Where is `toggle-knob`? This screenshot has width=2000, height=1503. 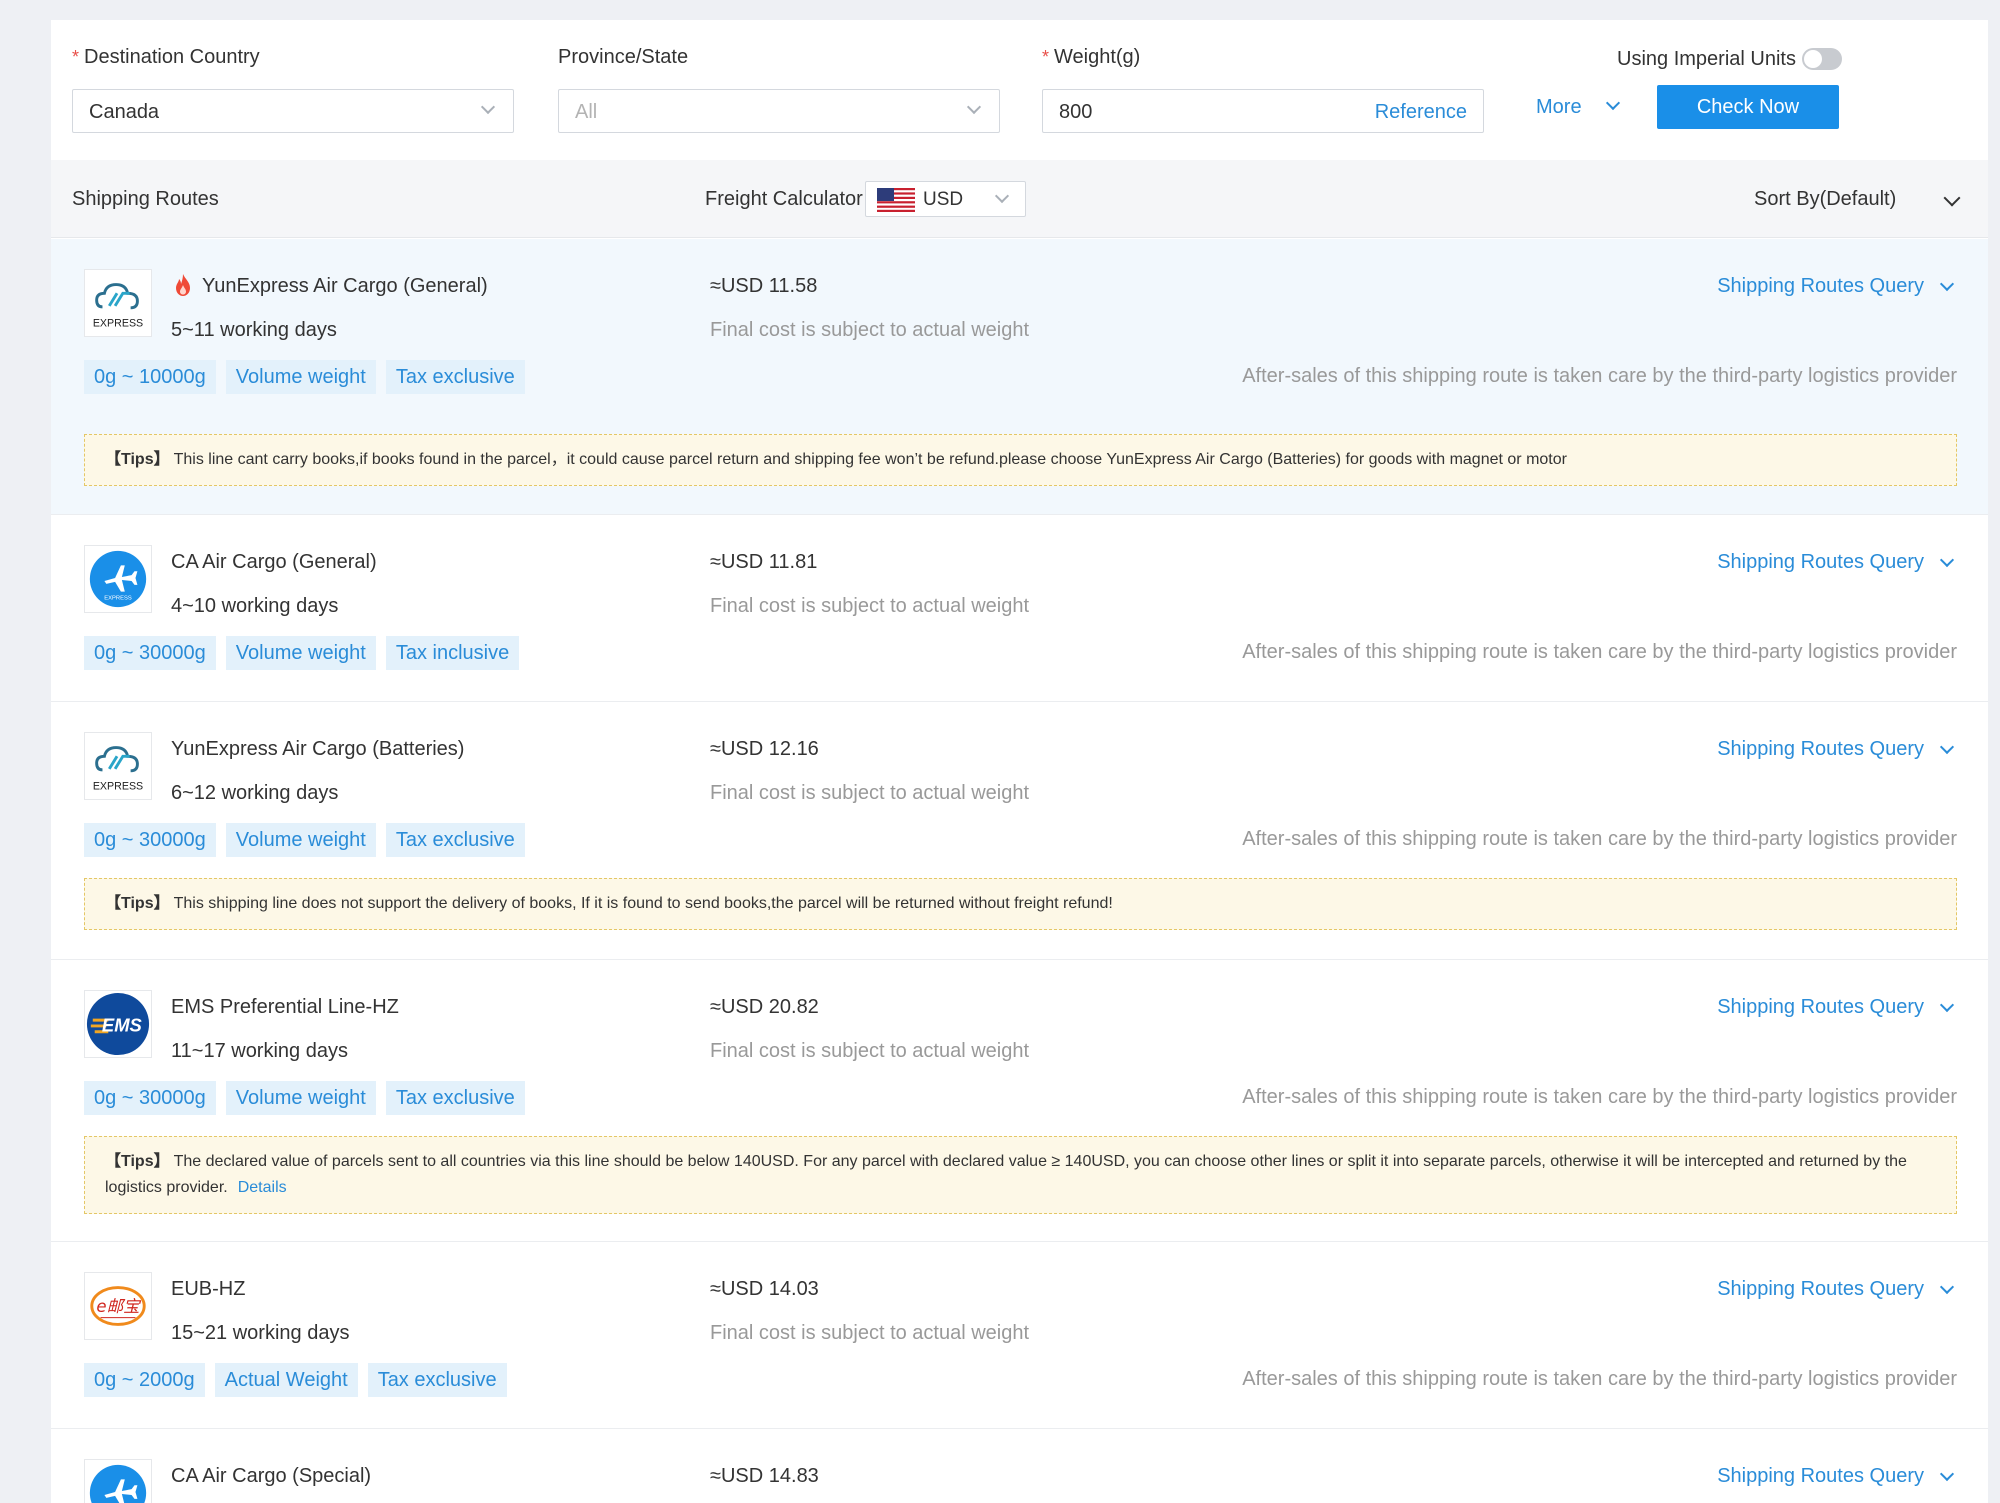
toggle-knob is located at coordinates (1813, 59).